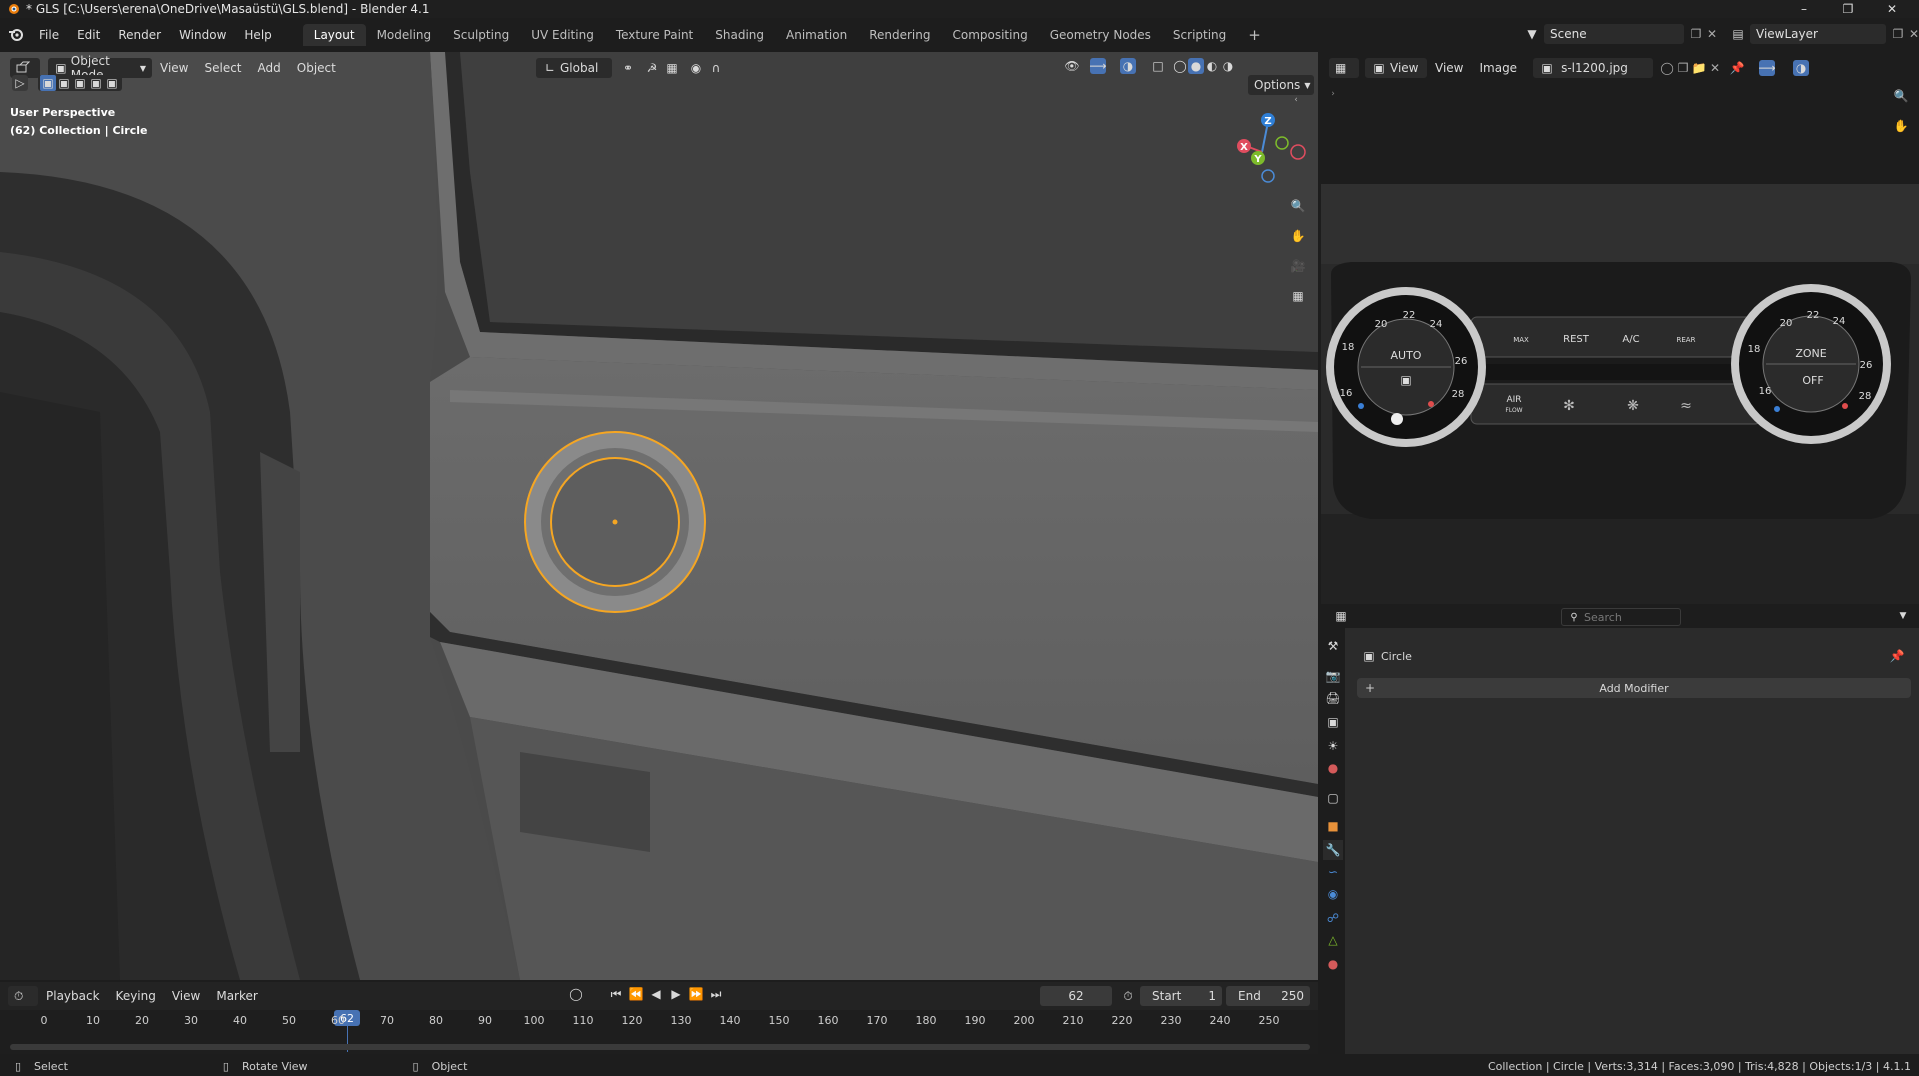  Describe the element at coordinates (1333, 646) in the screenshot. I see `tool-tab-icon: ⚒` at that location.